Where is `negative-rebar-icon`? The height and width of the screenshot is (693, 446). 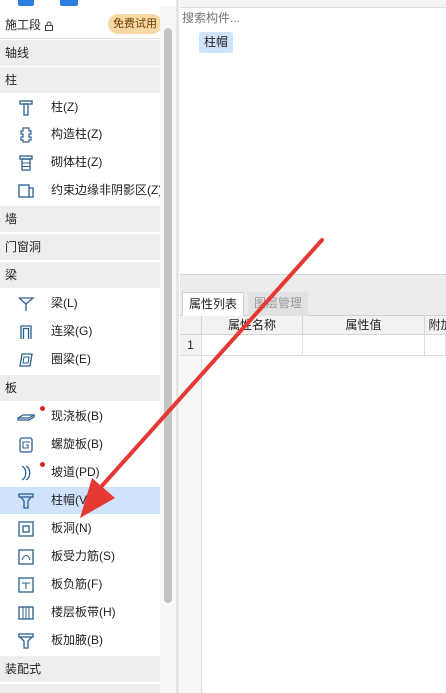
negative-rebar-icon is located at coordinates (26, 585).